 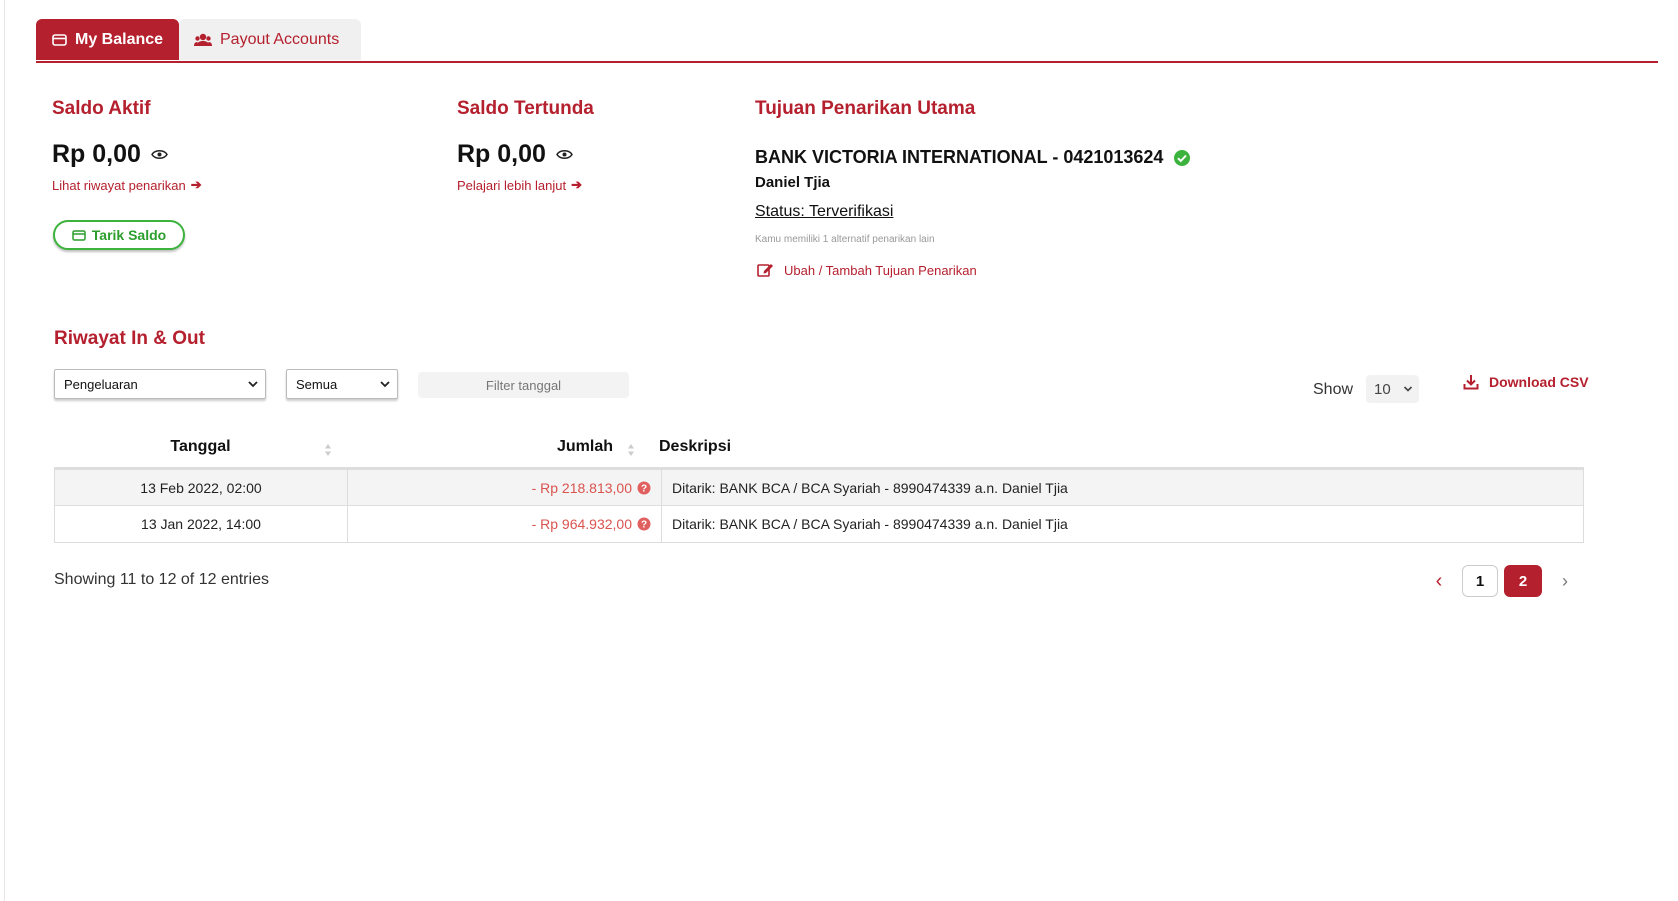 What do you see at coordinates (880, 270) in the screenshot?
I see `edit-destination-label: Ubah / Tambah Tujuan Penarikan` at bounding box center [880, 270].